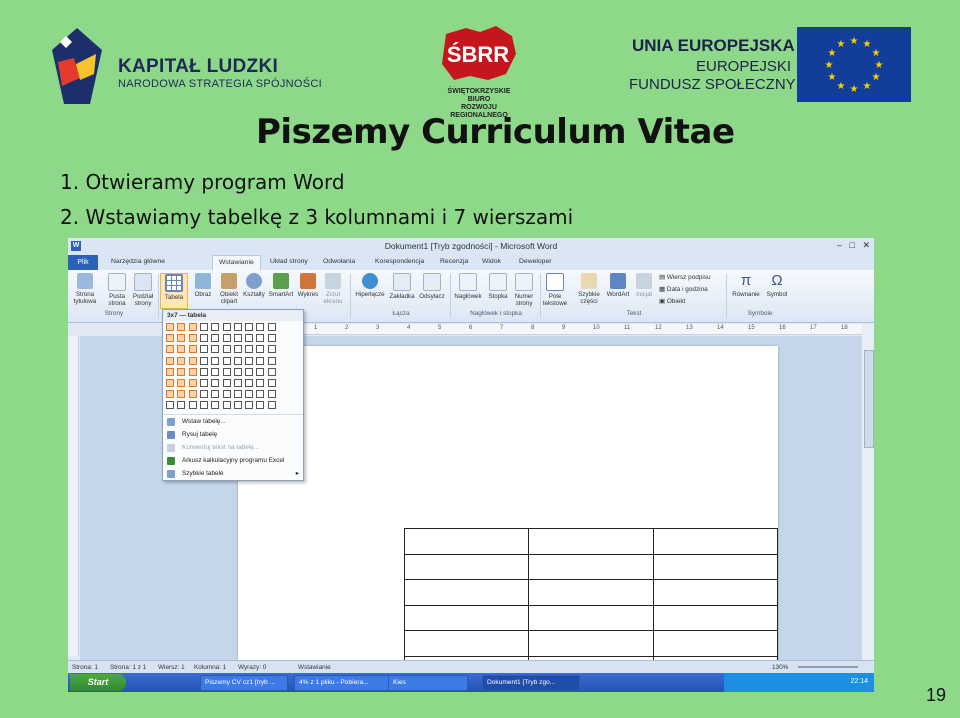 The height and width of the screenshot is (718, 960). What do you see at coordinates (839, 245) in the screenshot?
I see `minimize-icon: –` at bounding box center [839, 245].